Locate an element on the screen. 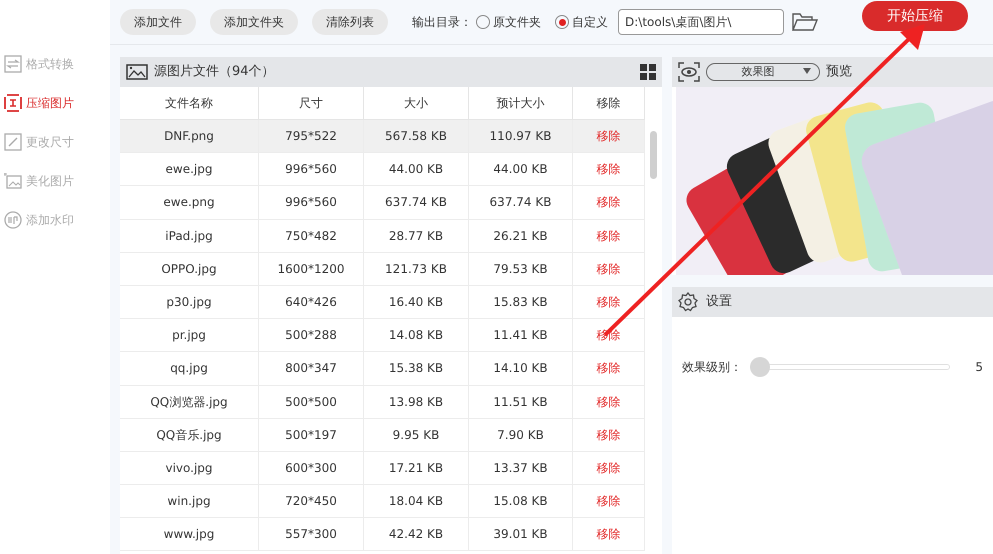  table-cell: ewe.jpg is located at coordinates (189, 169).